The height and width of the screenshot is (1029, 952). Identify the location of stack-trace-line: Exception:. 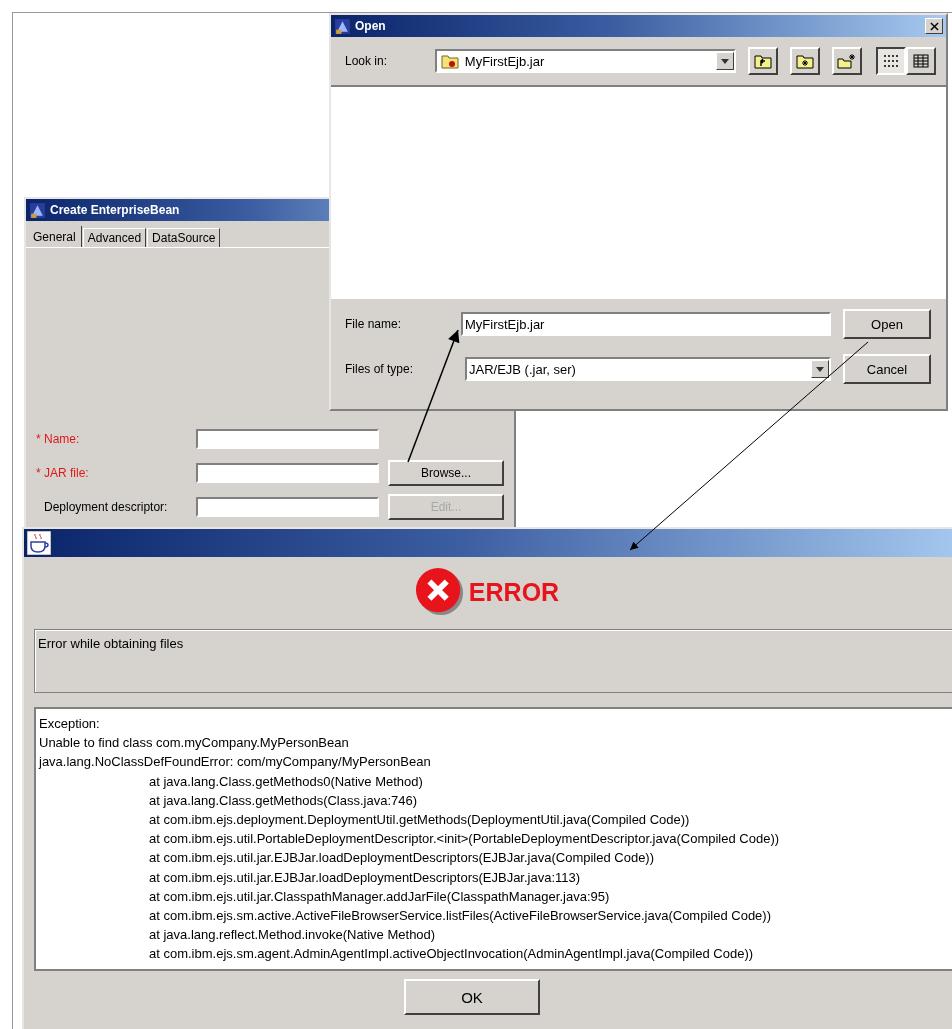
(70, 724).